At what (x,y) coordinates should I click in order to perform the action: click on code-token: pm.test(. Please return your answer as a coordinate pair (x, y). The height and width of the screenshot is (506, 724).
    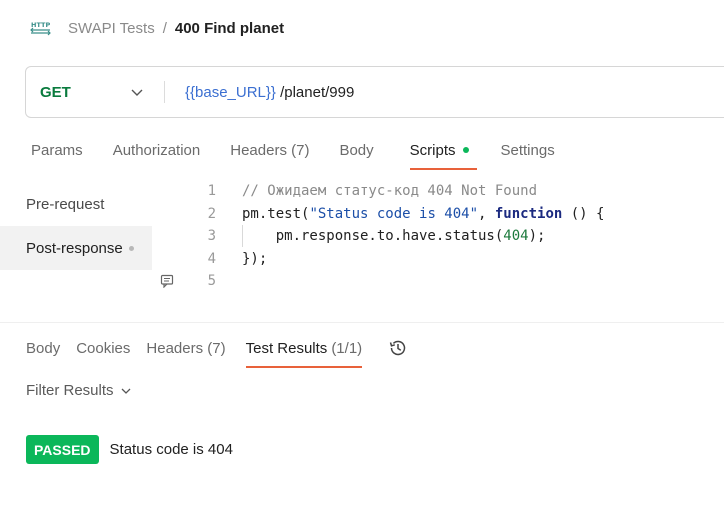
    Looking at the image, I should click on (276, 213).